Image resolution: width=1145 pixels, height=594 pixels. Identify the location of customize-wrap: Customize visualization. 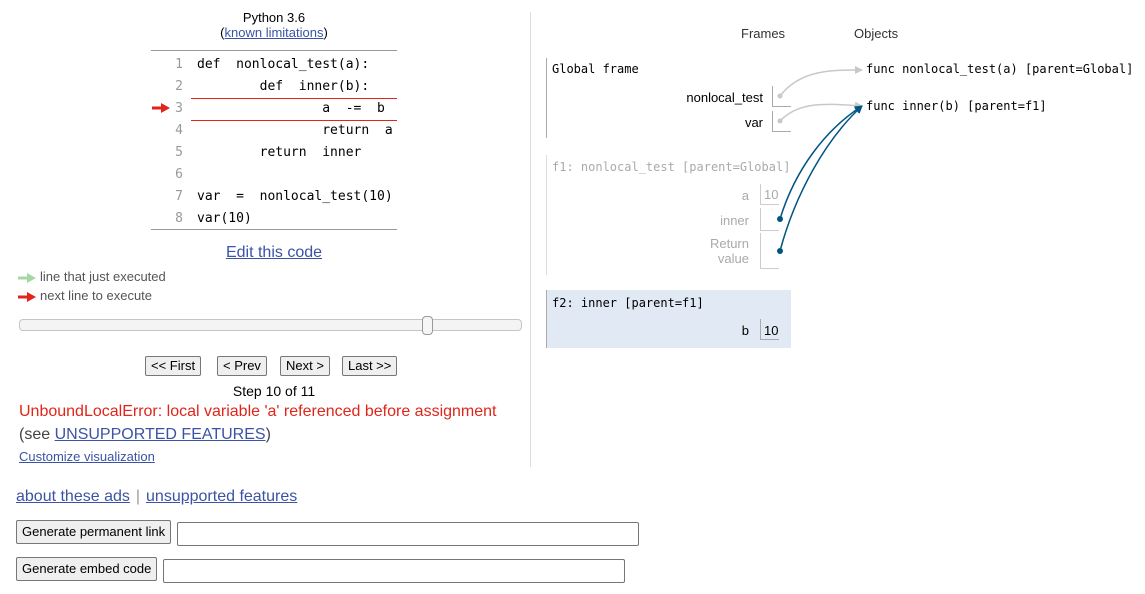
(87, 456).